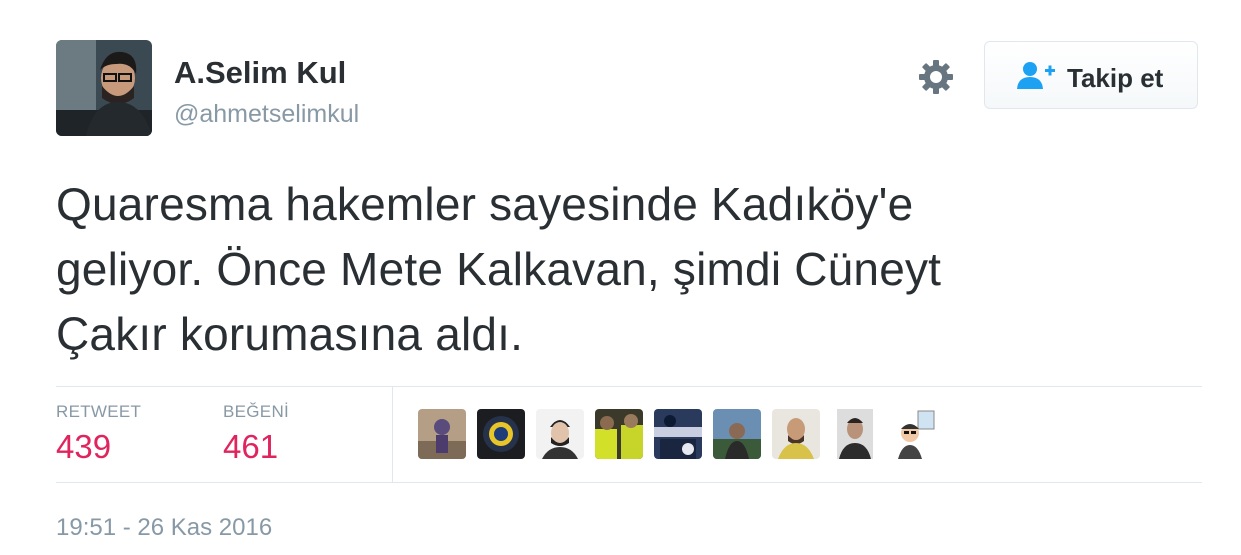 This screenshot has width=1241, height=555. What do you see at coordinates (104, 88) in the screenshot?
I see `user-avatar` at bounding box center [104, 88].